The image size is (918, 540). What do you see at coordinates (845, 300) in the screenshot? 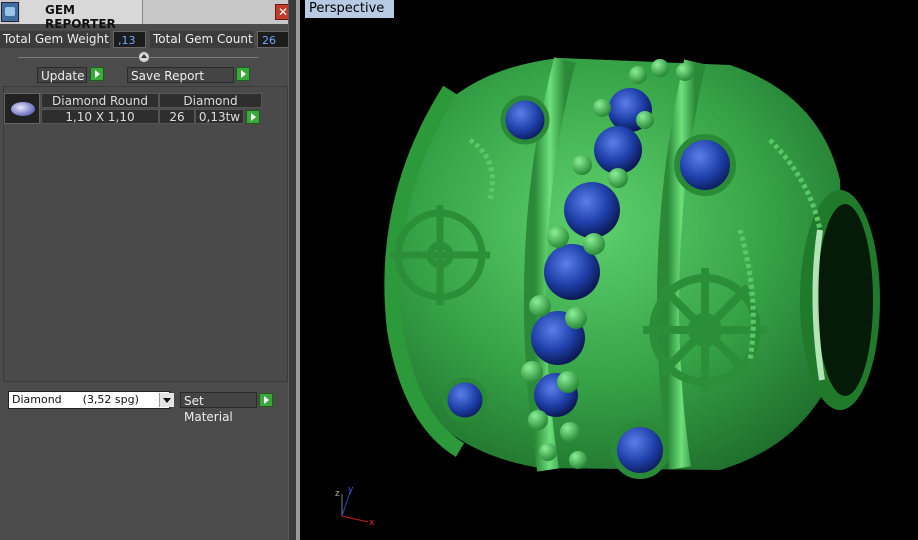
I see `ring-opening` at bounding box center [845, 300].